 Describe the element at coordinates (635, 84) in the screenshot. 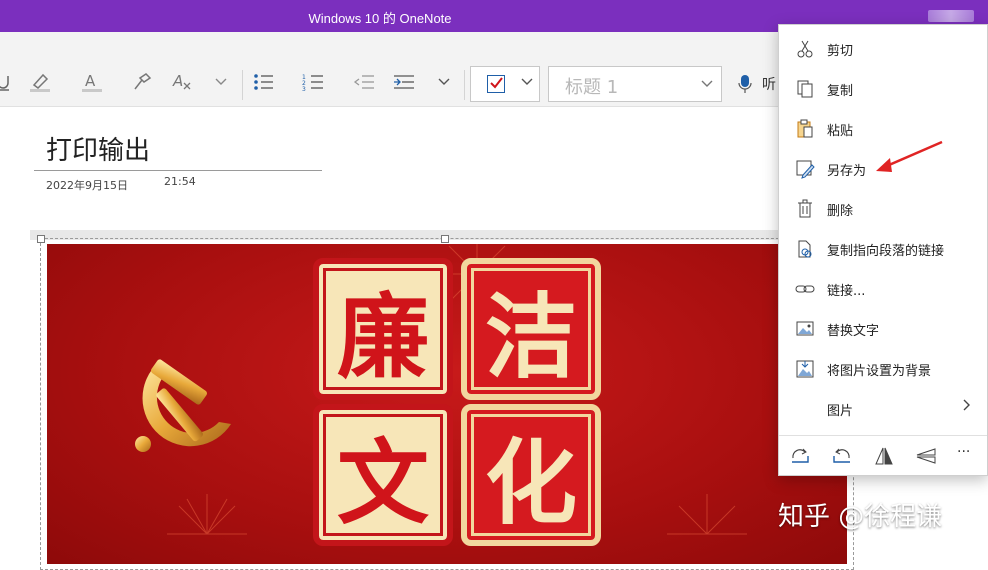

I see `style-selector: 标题 1` at that location.